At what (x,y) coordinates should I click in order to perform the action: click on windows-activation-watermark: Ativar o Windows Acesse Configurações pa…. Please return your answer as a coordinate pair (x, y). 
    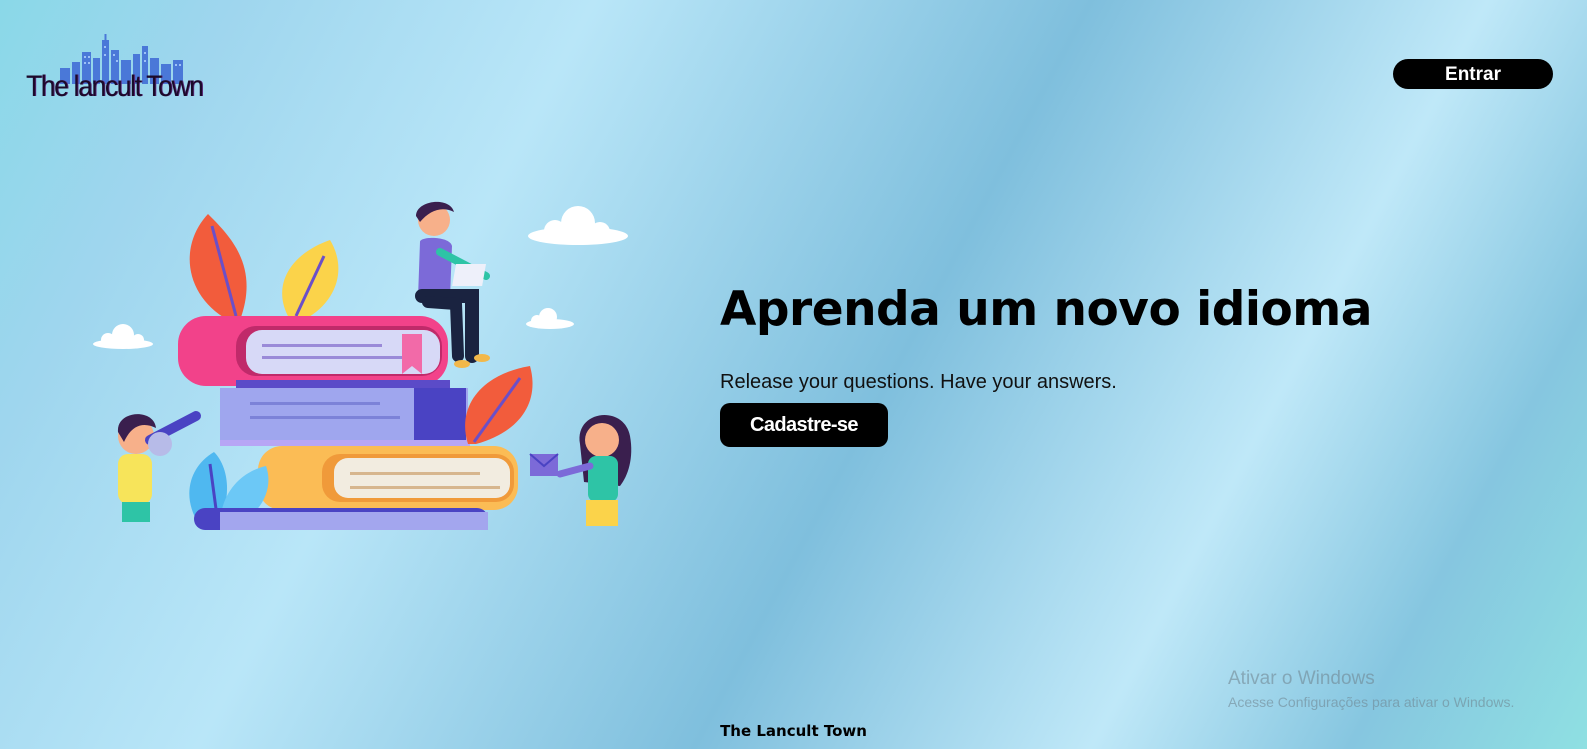
    Looking at the image, I should click on (1371, 689).